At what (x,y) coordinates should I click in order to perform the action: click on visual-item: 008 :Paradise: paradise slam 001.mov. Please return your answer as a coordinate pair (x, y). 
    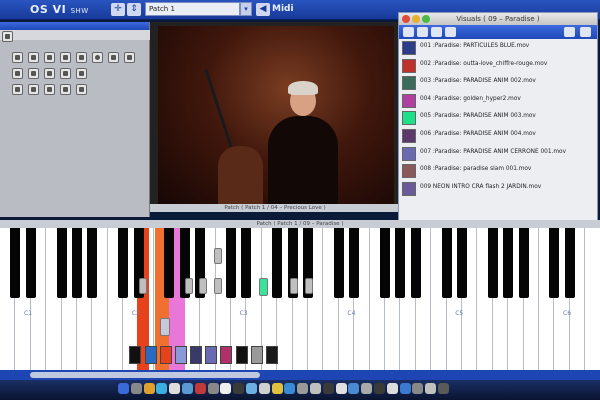
    Looking at the image, I should click on (498, 171).